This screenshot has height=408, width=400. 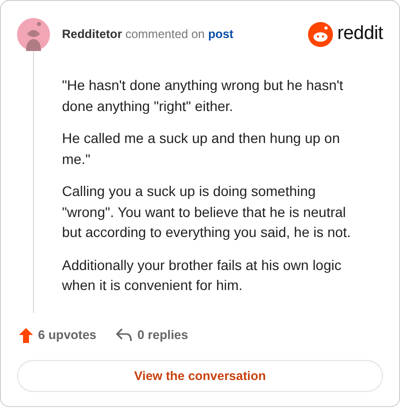 I want to click on alien-logo-icon, so click(x=321, y=34).